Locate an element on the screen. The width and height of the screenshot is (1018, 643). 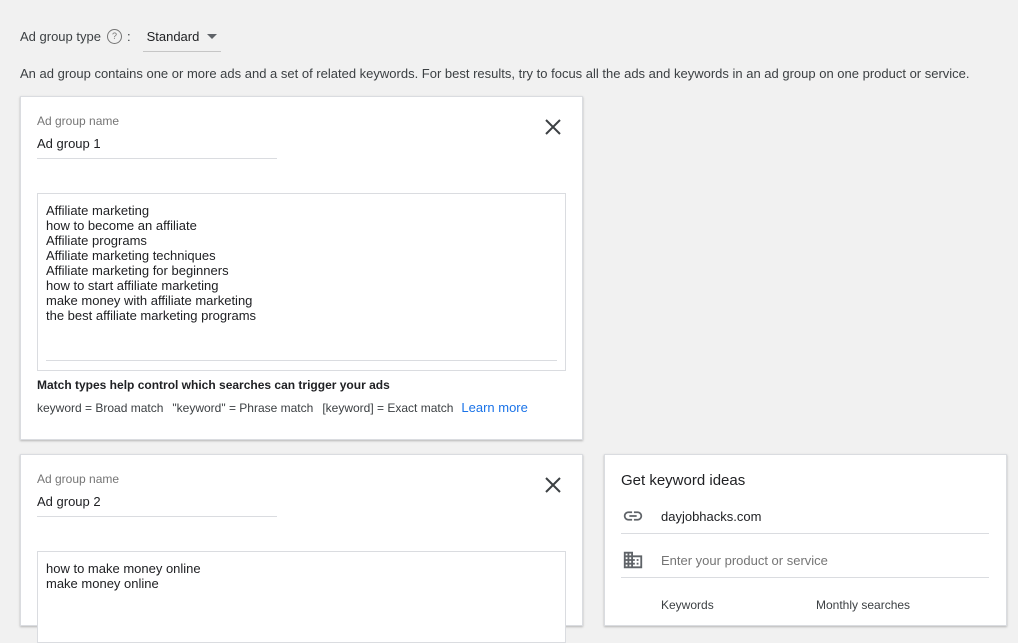
website-field: dayjobhacks.com is located at coordinates (805, 516).